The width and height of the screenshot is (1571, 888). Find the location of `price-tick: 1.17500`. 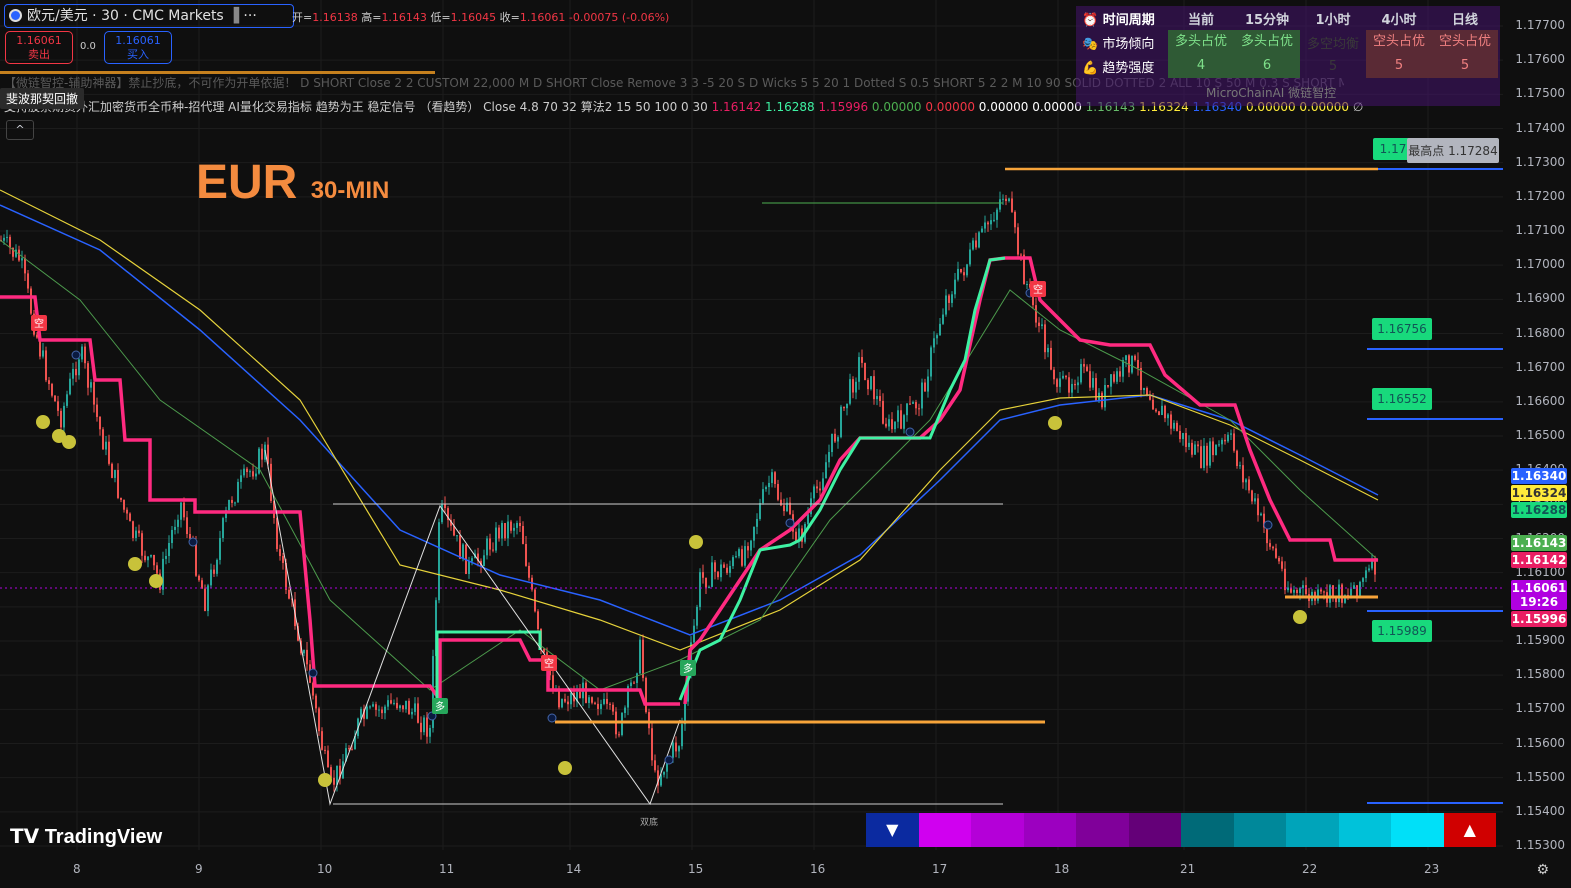

price-tick: 1.17500 is located at coordinates (1540, 93).